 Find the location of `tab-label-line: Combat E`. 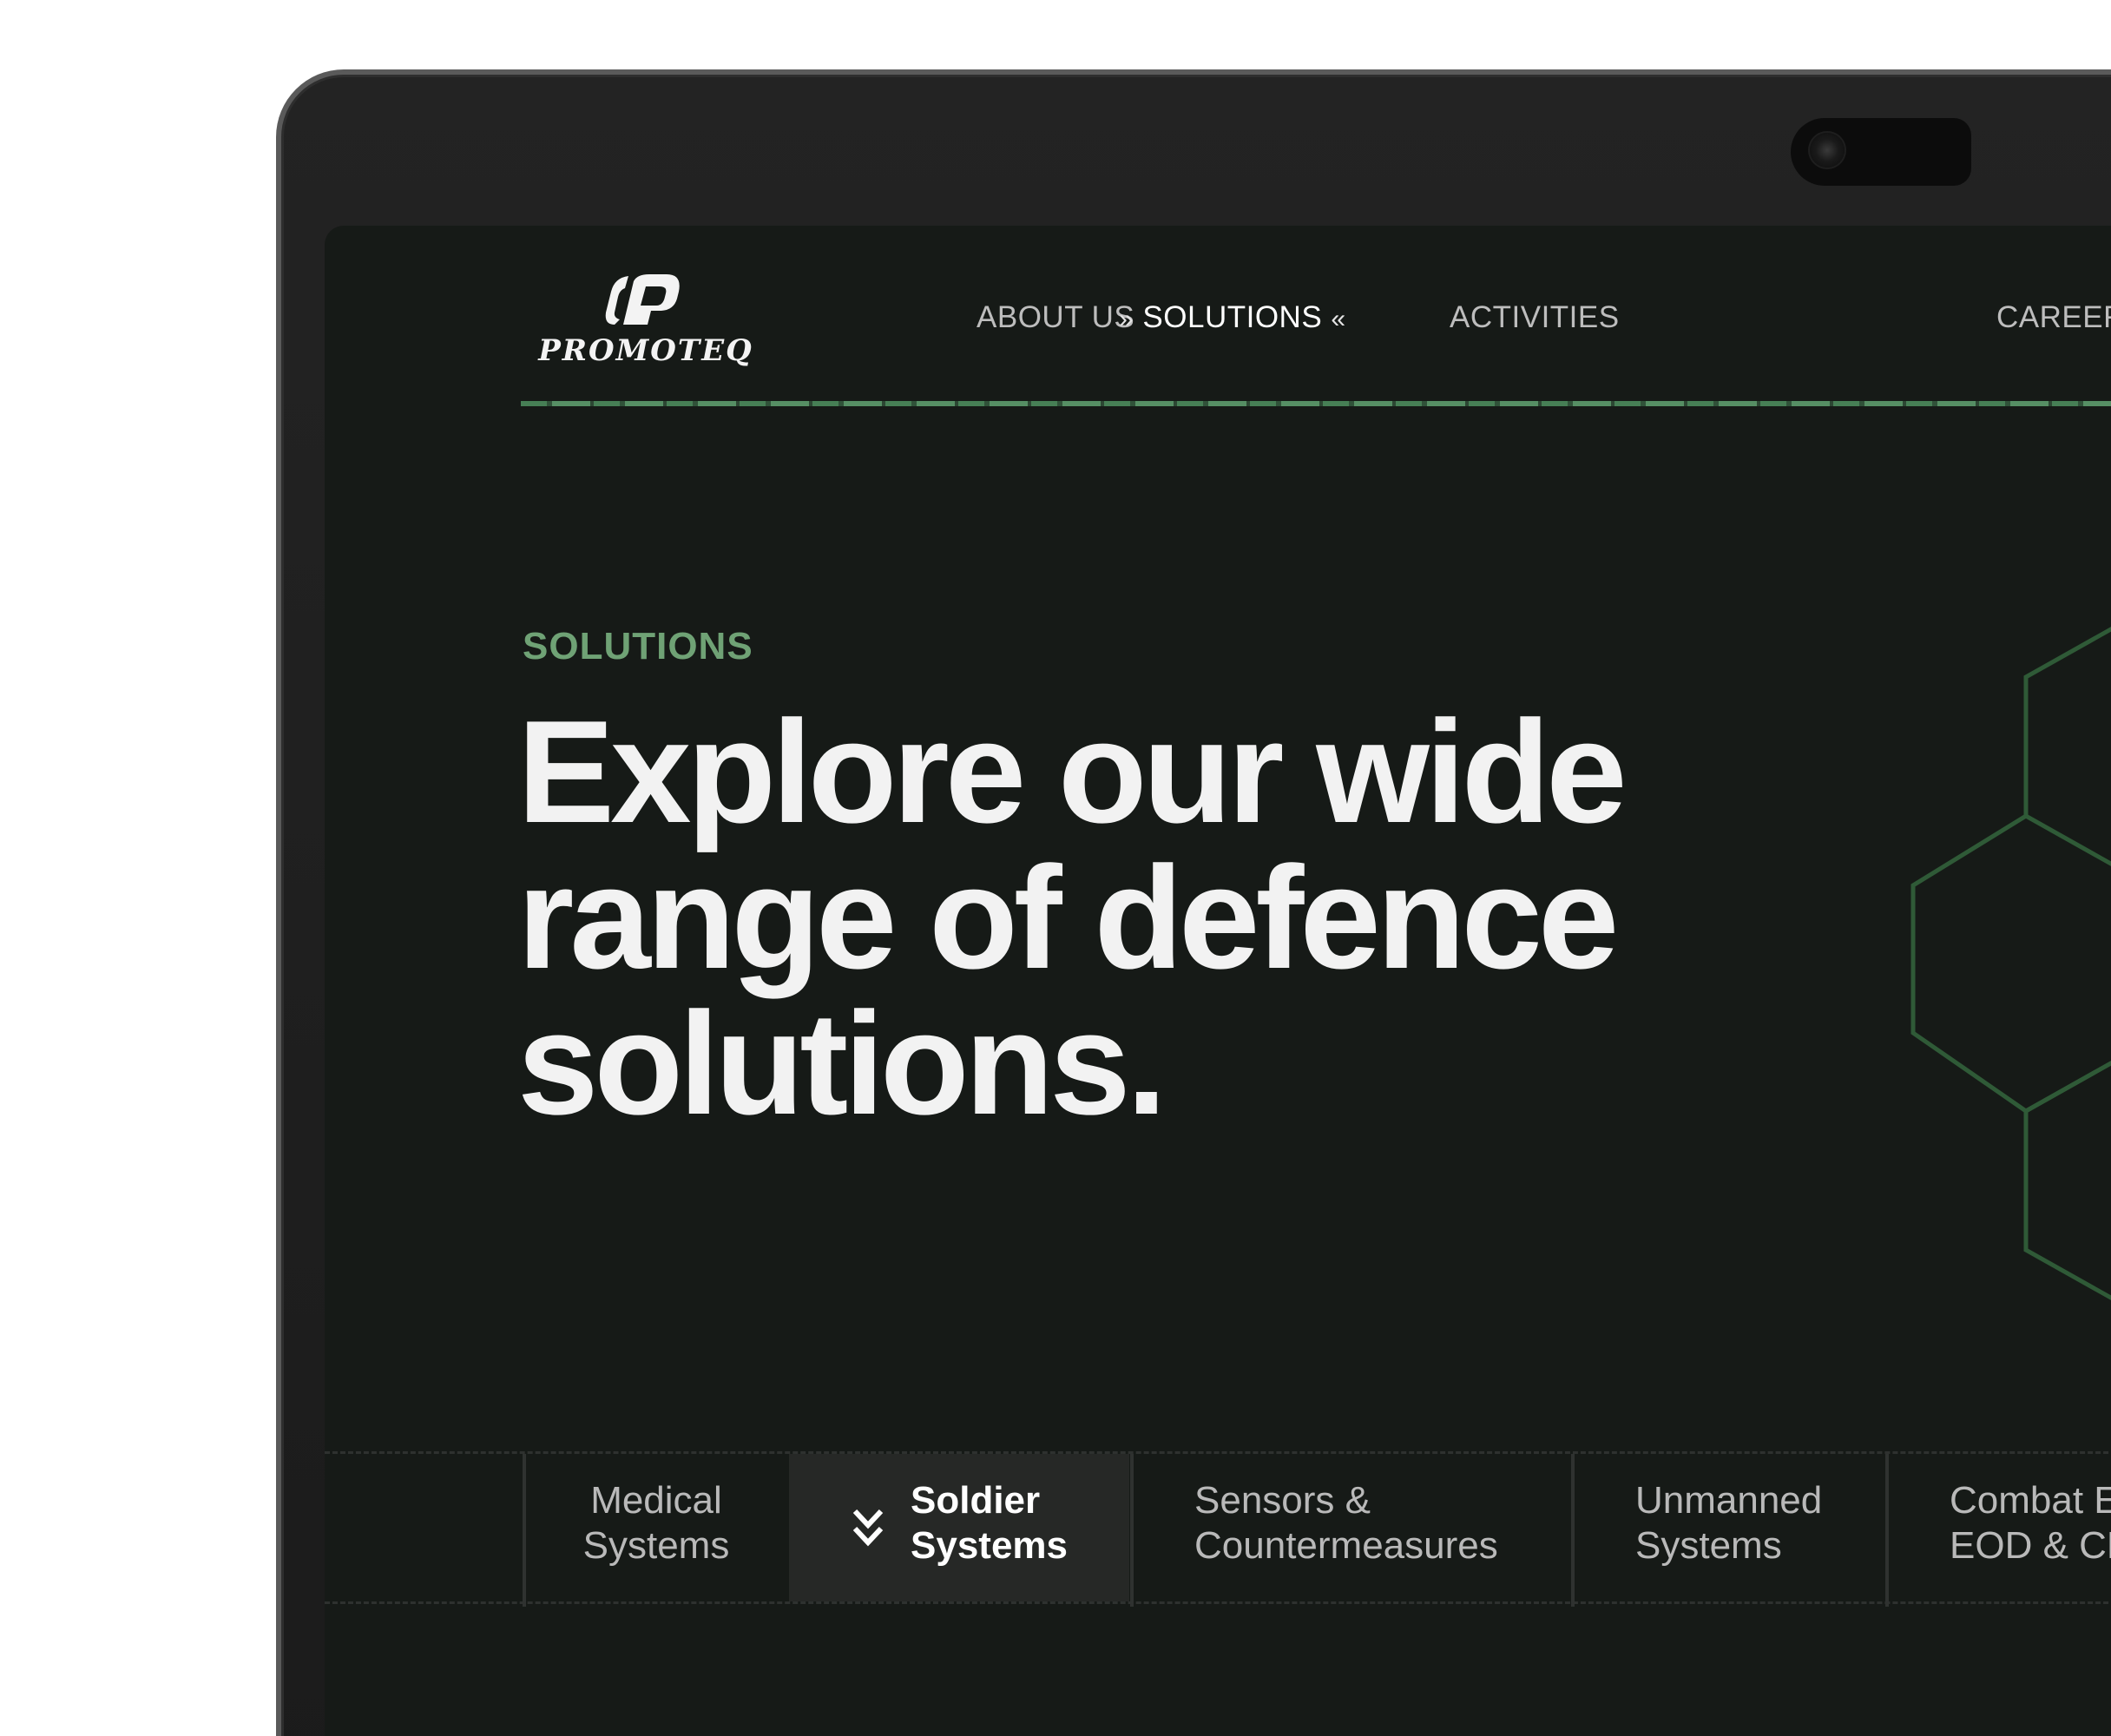

tab-label-line: Combat E is located at coordinates (2031, 1500).